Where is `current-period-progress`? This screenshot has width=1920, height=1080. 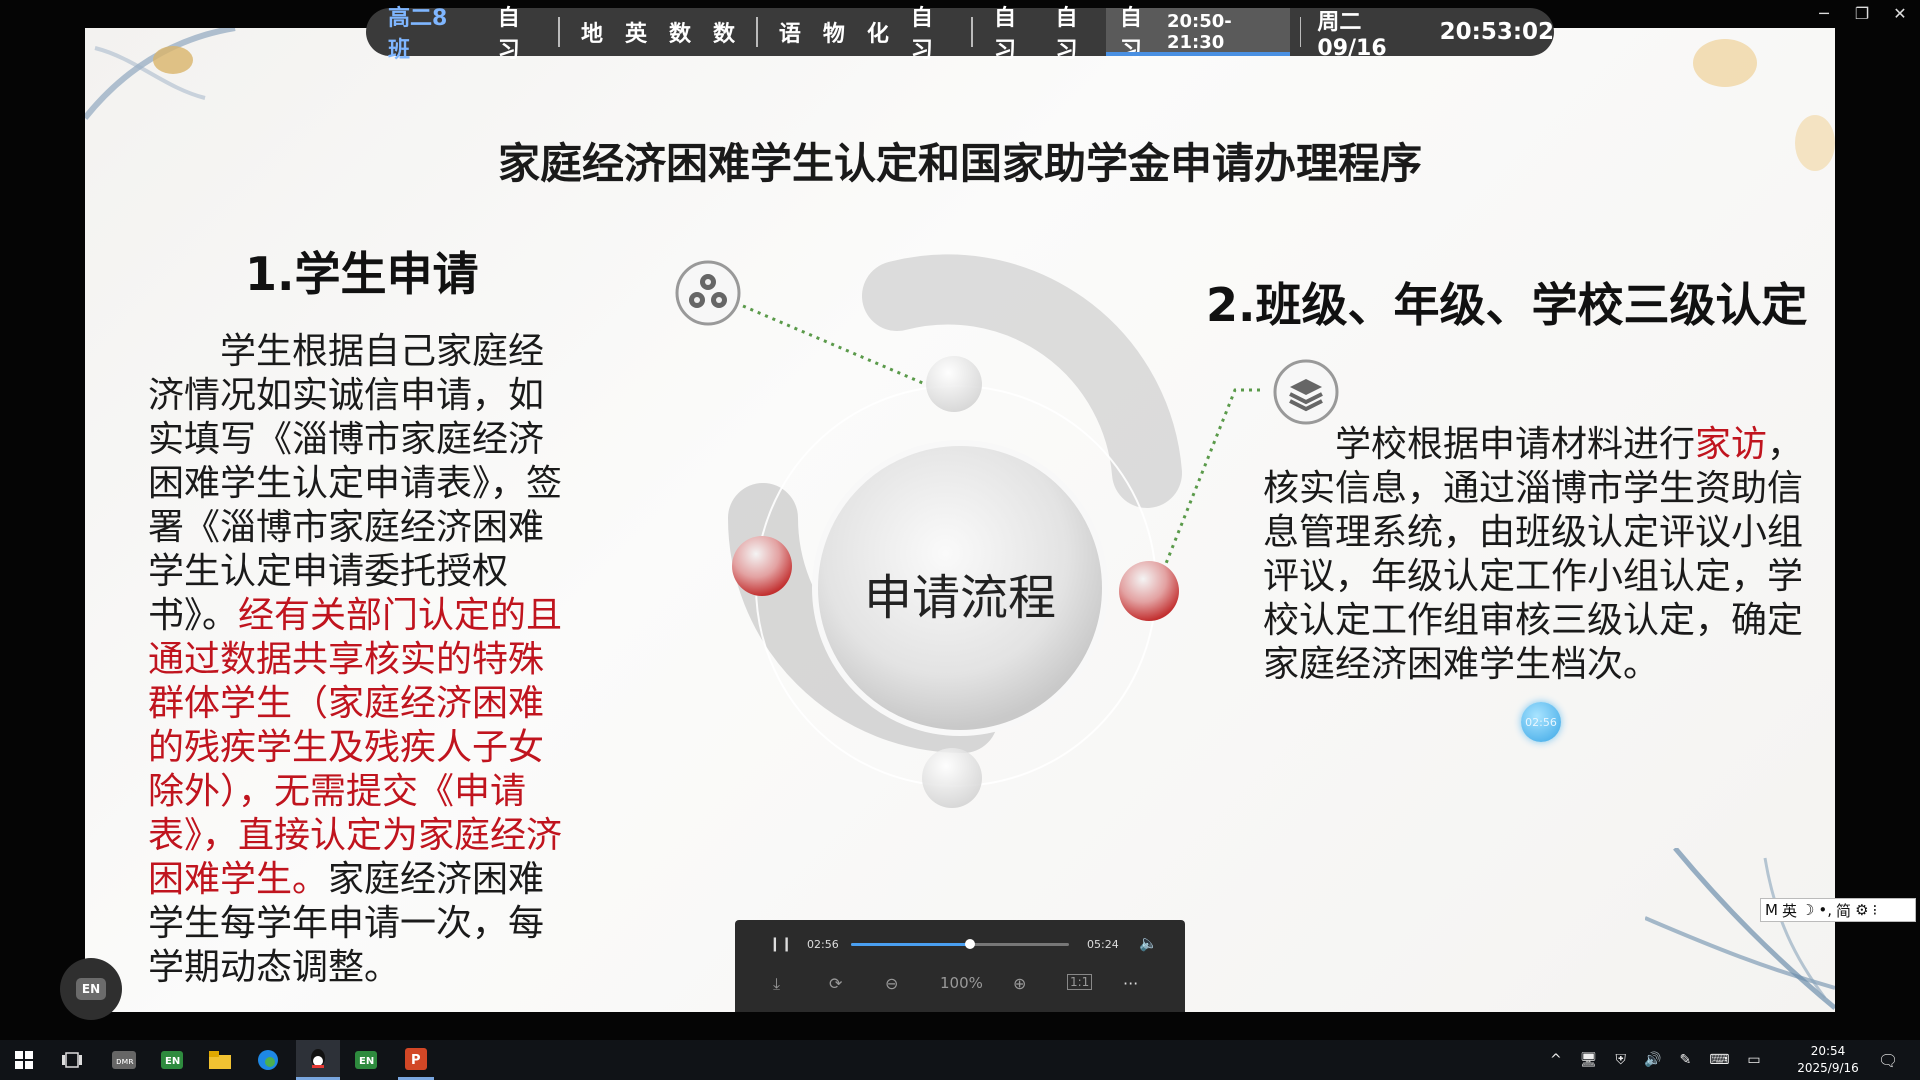 current-period-progress is located at coordinates (1197, 54).